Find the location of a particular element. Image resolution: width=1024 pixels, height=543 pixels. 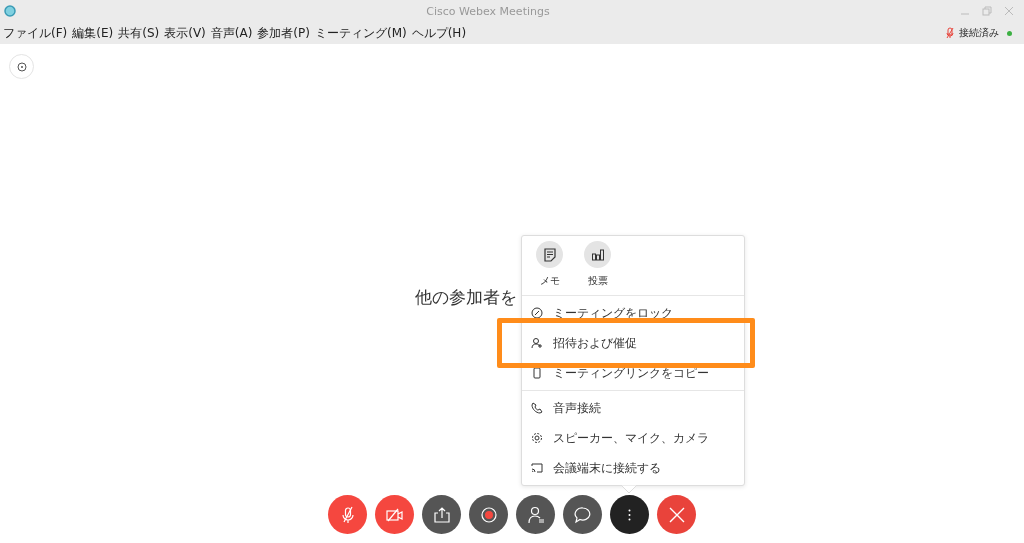

record-icon is located at coordinates (488, 514).